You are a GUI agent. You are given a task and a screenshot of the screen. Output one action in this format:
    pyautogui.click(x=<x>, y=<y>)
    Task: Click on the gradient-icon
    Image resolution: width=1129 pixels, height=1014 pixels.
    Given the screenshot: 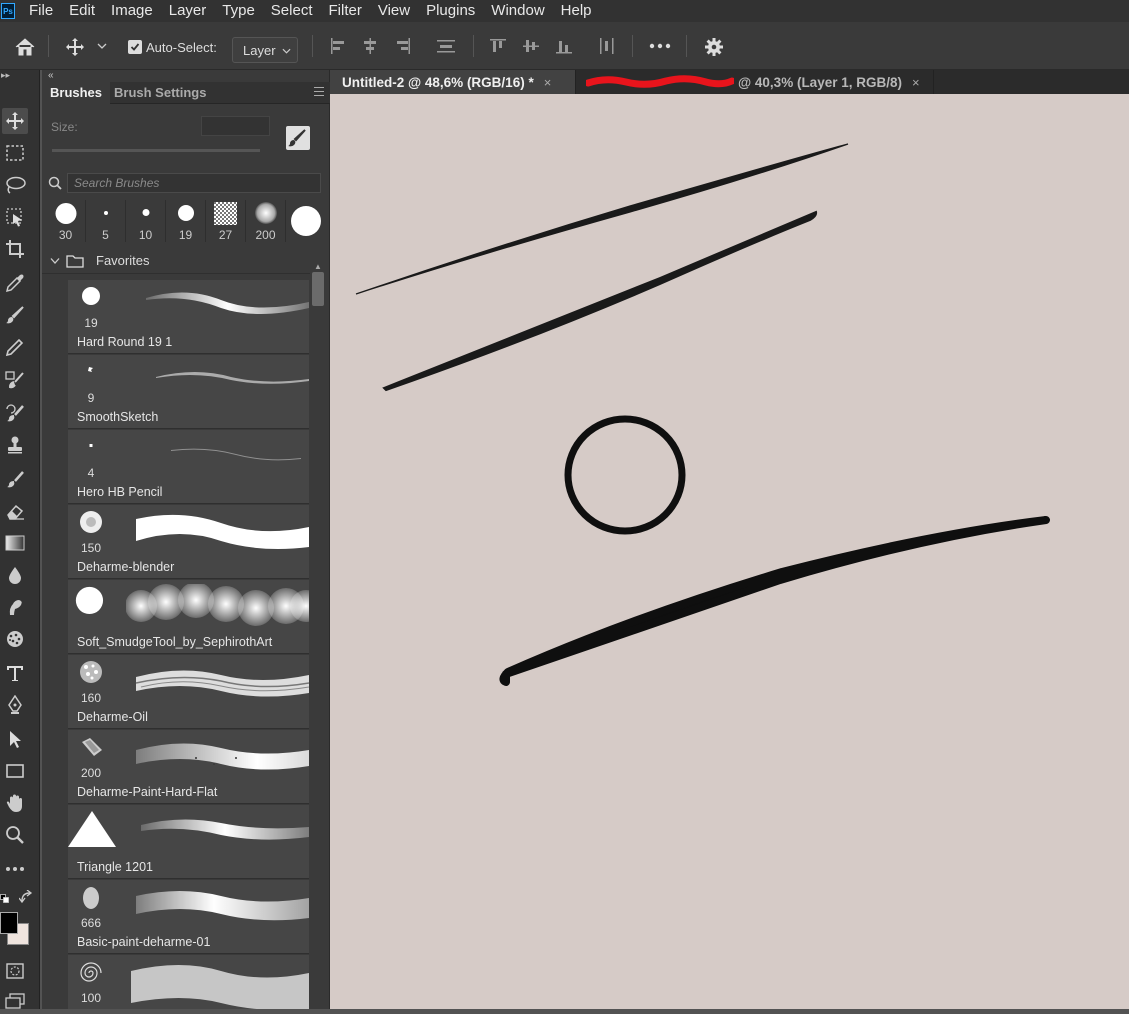 What is the action you would take?
    pyautogui.click(x=15, y=543)
    